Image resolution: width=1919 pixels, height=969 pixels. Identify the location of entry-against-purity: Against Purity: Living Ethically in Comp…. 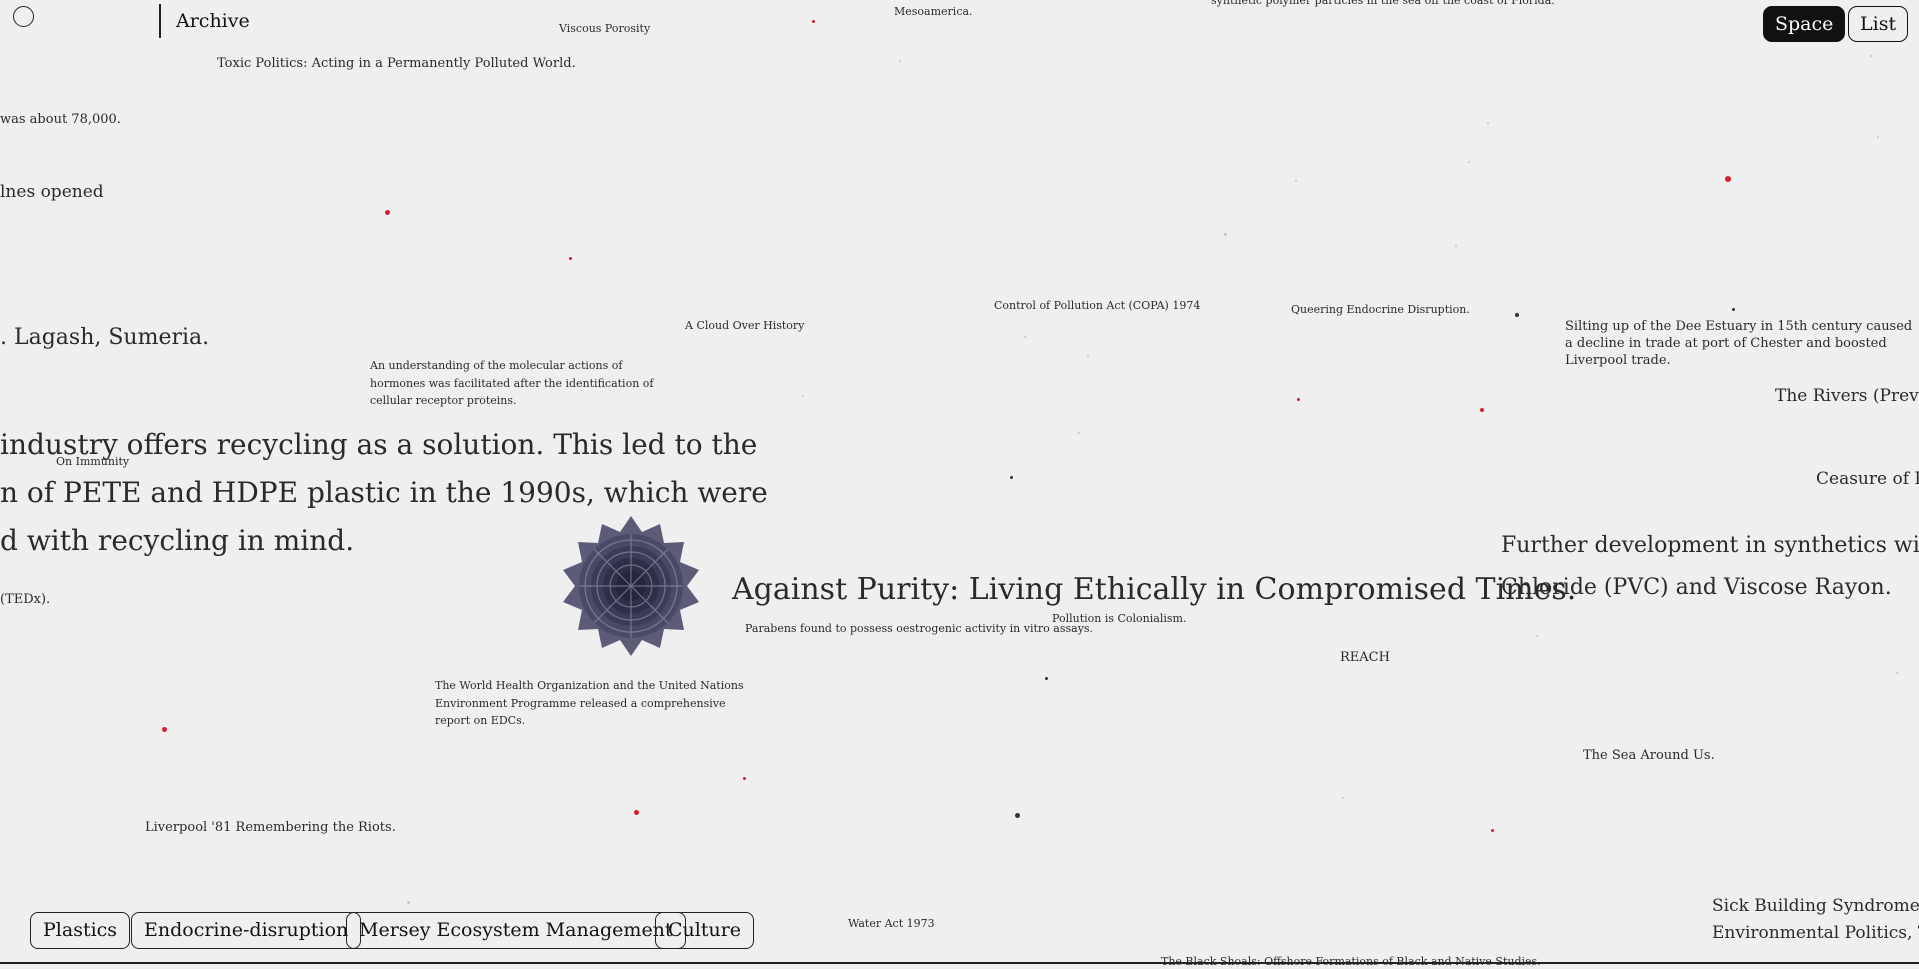
(1154, 589).